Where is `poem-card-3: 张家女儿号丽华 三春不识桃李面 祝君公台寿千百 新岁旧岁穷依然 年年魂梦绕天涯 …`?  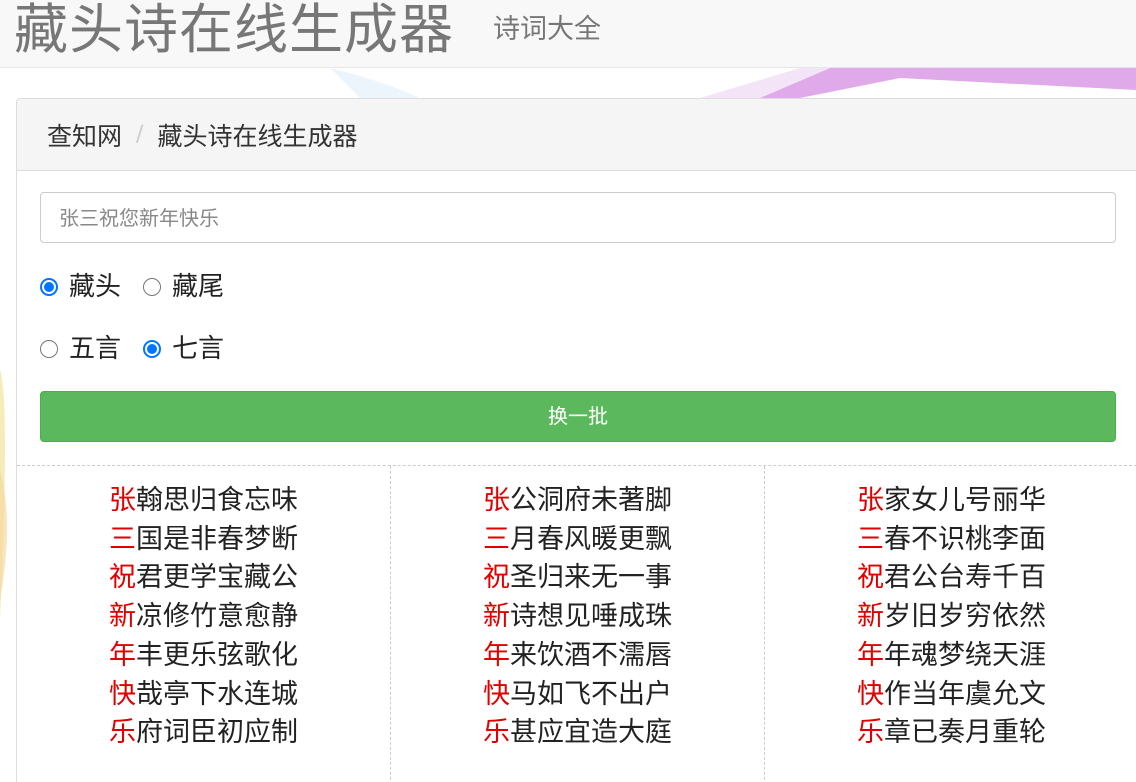
poem-card-3: 张家女儿号丽华 三春不识桃李面 祝君公台寿千百 新岁旧岁穷依然 年年魂梦绕天涯 … is located at coordinates (950, 624).